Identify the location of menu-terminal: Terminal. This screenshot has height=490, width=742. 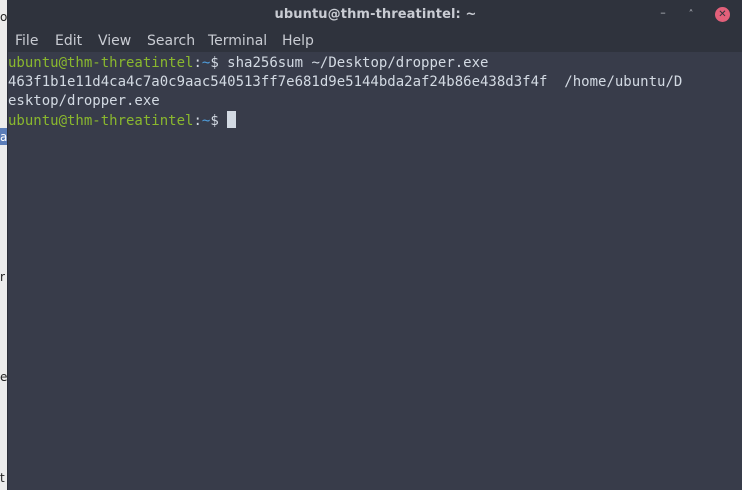
(237, 41).